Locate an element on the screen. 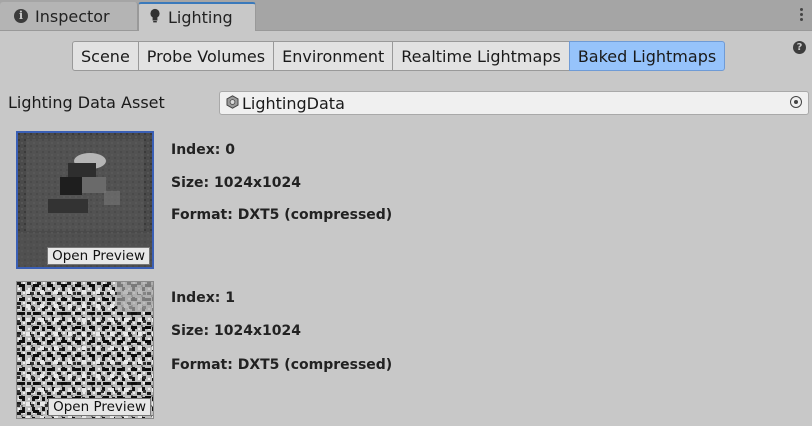 This screenshot has height=426, width=812. lightmap-index-1: Index: 1 is located at coordinates (203, 298).